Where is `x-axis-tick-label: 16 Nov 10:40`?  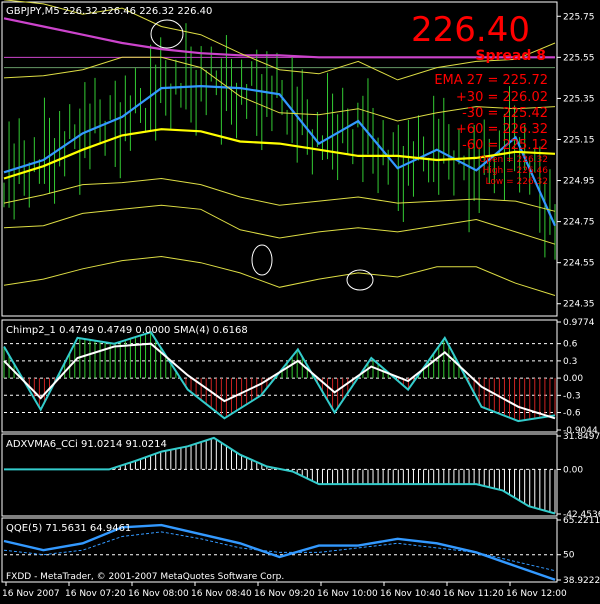 x-axis-tick-label: 16 Nov 10:40 is located at coordinates (410, 594).